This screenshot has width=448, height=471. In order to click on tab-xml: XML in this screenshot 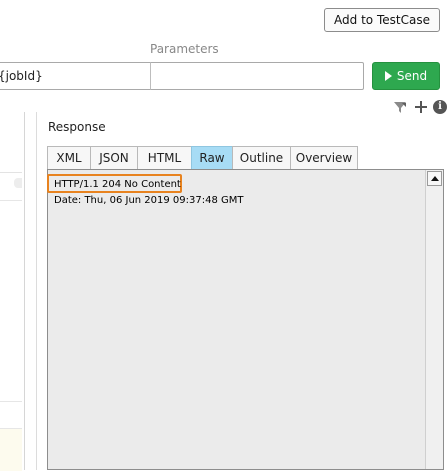, I will do `click(69, 157)`.